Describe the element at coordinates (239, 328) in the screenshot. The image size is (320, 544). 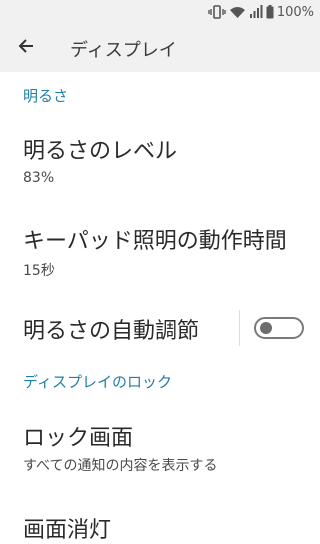
I see `divider` at that location.